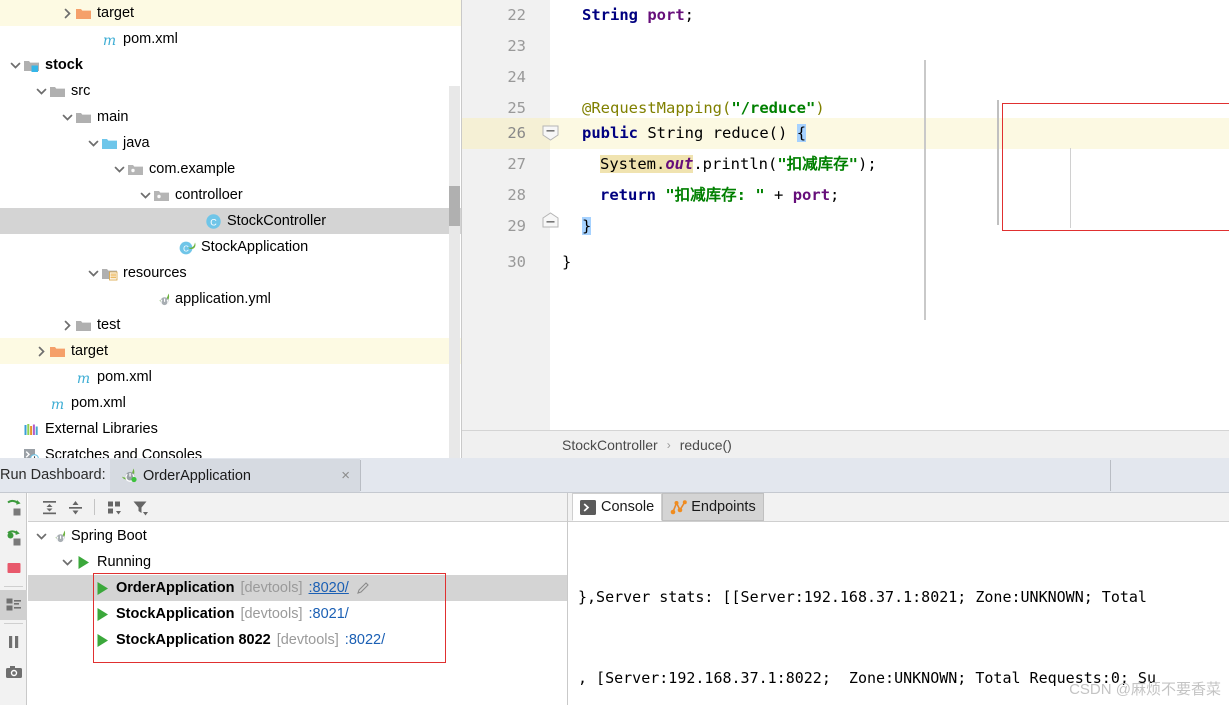 The image size is (1229, 705). What do you see at coordinates (898, 507) in the screenshot?
I see `console-tab-bar: Console Endpoints` at bounding box center [898, 507].